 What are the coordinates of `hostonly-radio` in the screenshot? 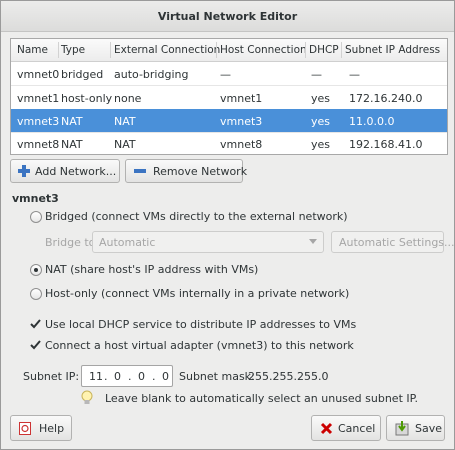 It's located at (36, 294).